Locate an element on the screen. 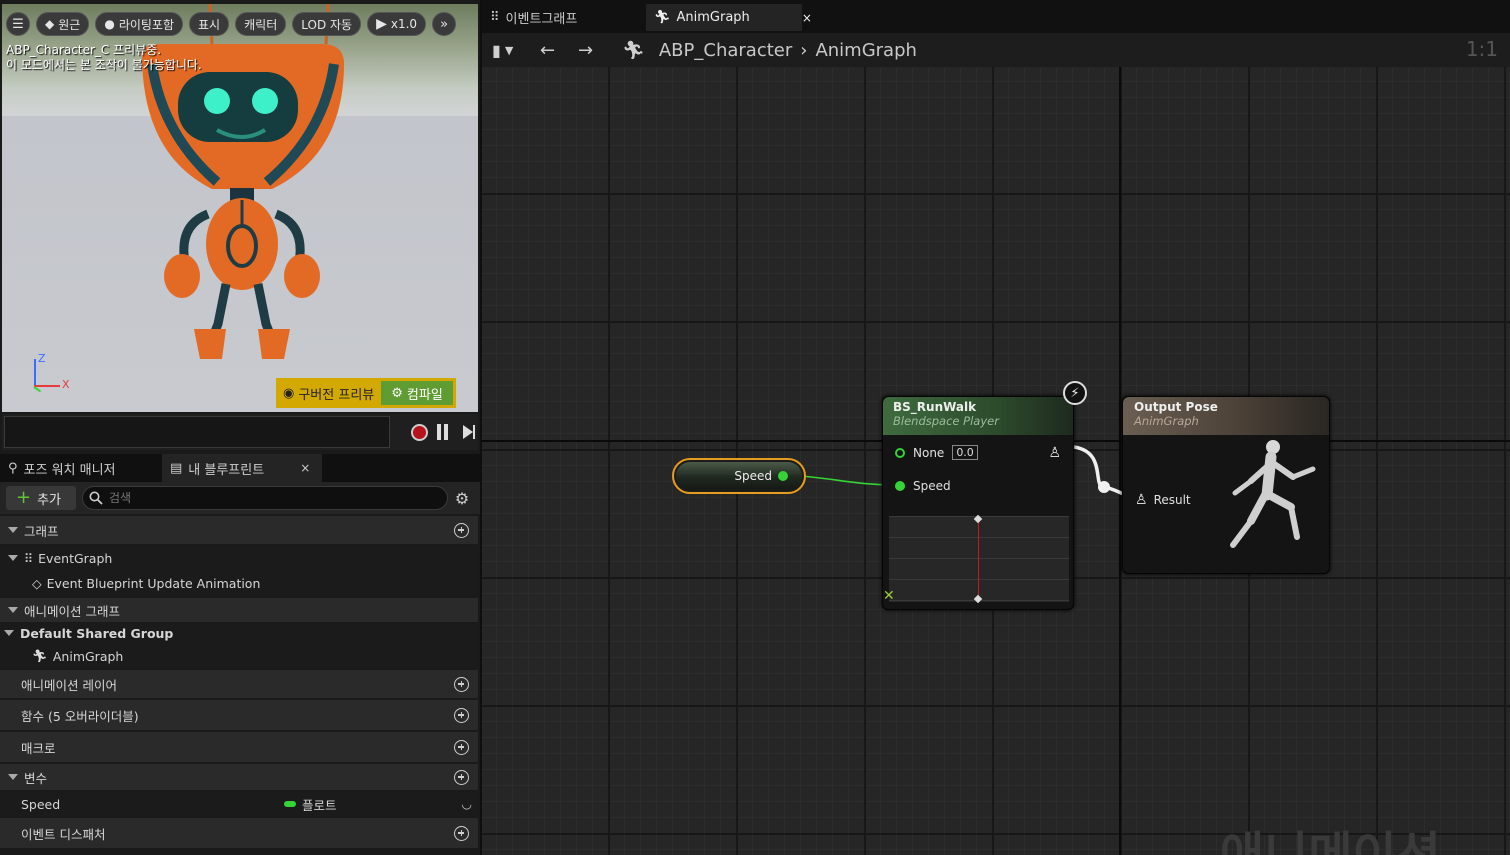 The width and height of the screenshot is (1510, 855). category-graphs: 그래프 is located at coordinates (239, 530).